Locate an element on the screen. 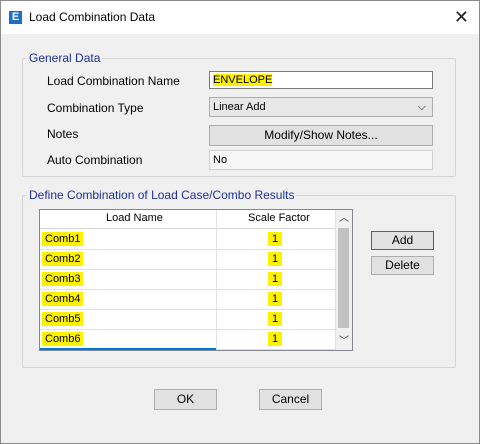  combination-name-value: ENVELOPE is located at coordinates (243, 80).